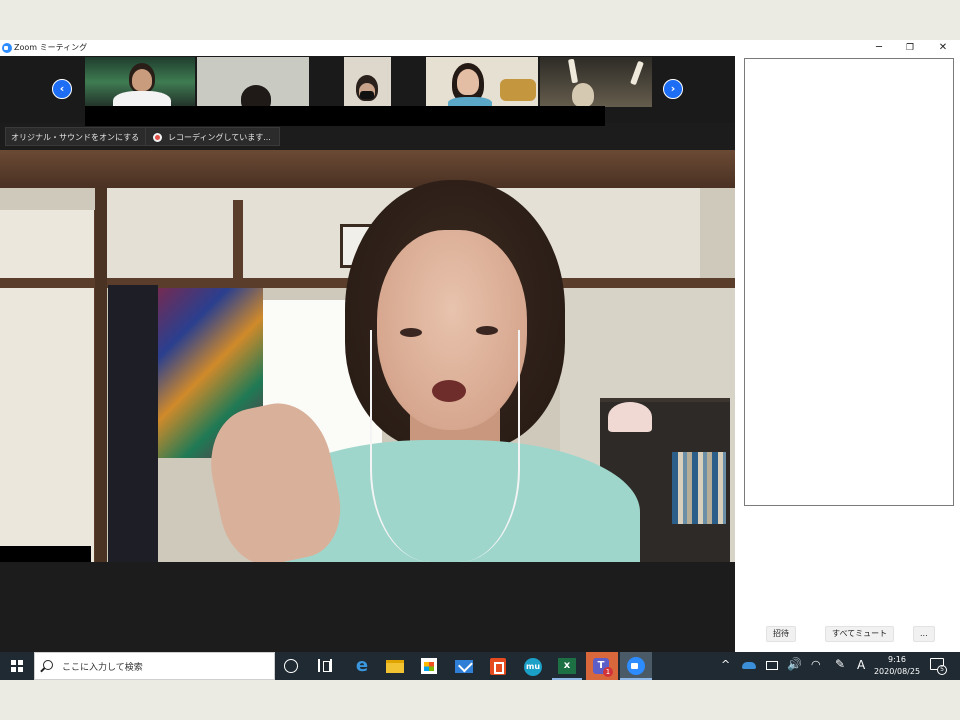 The height and width of the screenshot is (720, 960). I want to click on zoom-app-icon, so click(7, 48).